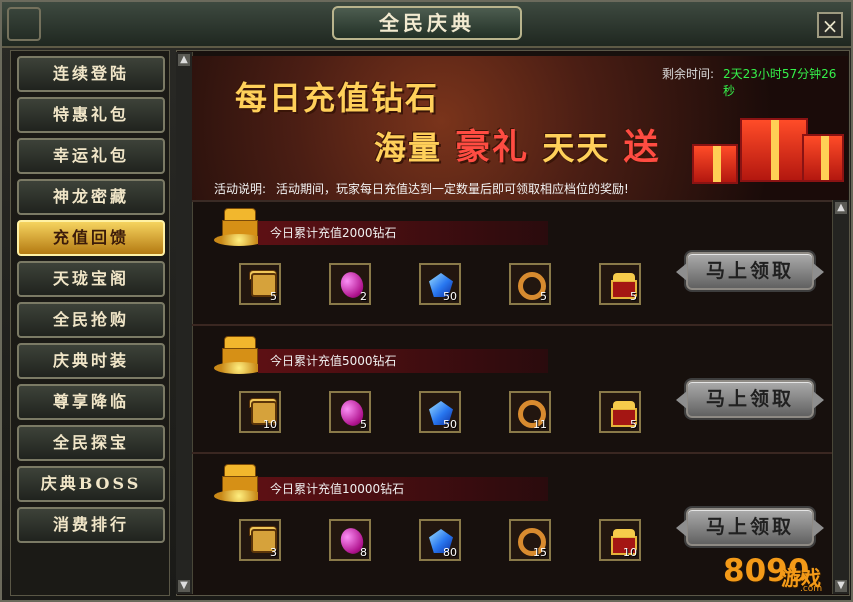 This screenshot has height=602, width=853. I want to click on scroll-down-arrow: ▼, so click(184, 586).